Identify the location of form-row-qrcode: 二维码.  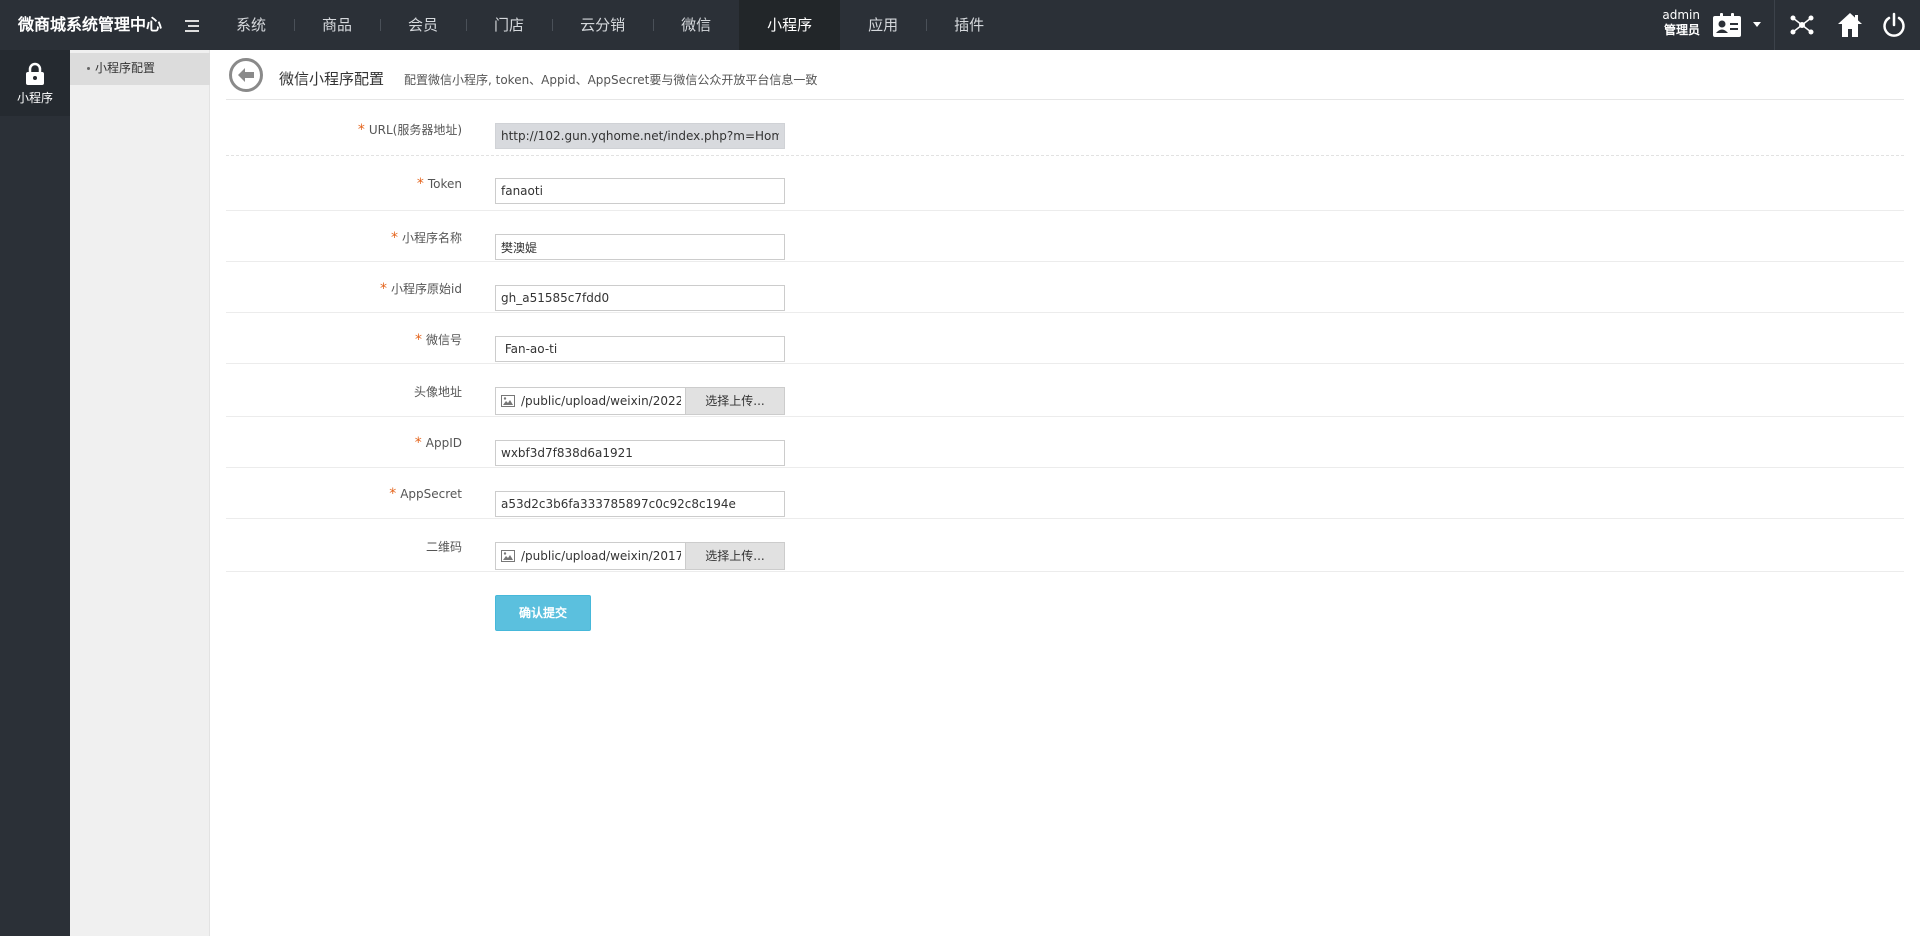
(1065, 545).